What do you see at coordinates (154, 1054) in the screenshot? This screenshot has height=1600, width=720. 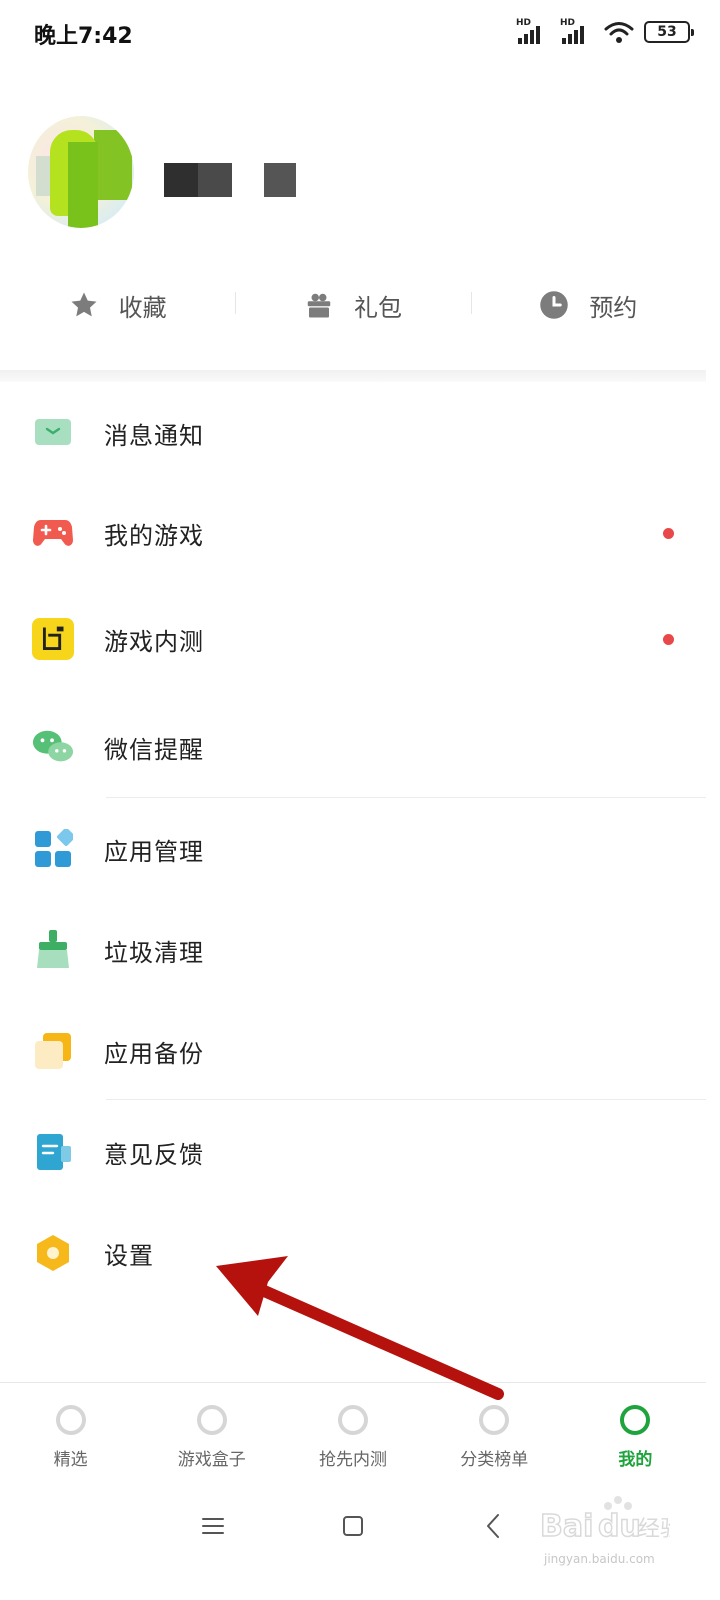 I see `menu-item-label: 应用备份` at bounding box center [154, 1054].